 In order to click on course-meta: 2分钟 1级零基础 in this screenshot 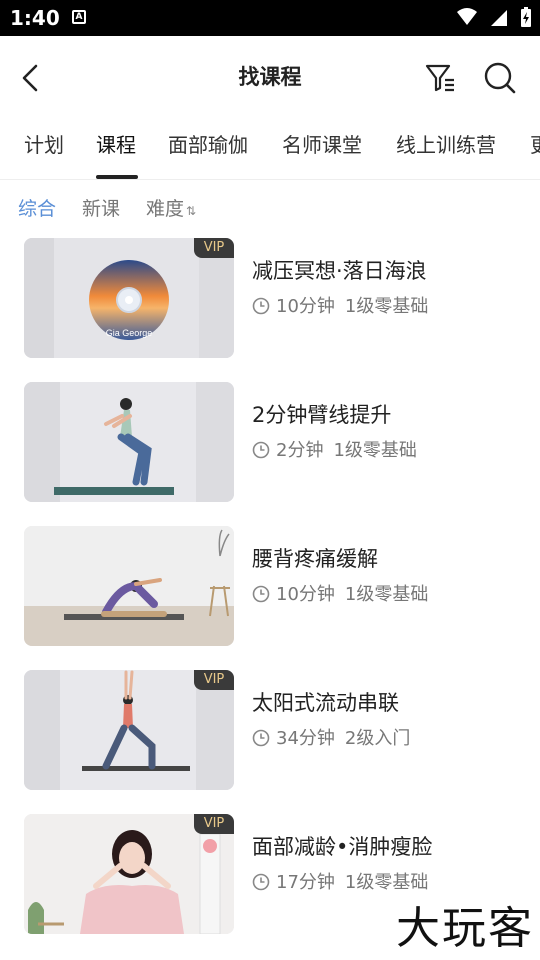, I will do `click(334, 451)`.